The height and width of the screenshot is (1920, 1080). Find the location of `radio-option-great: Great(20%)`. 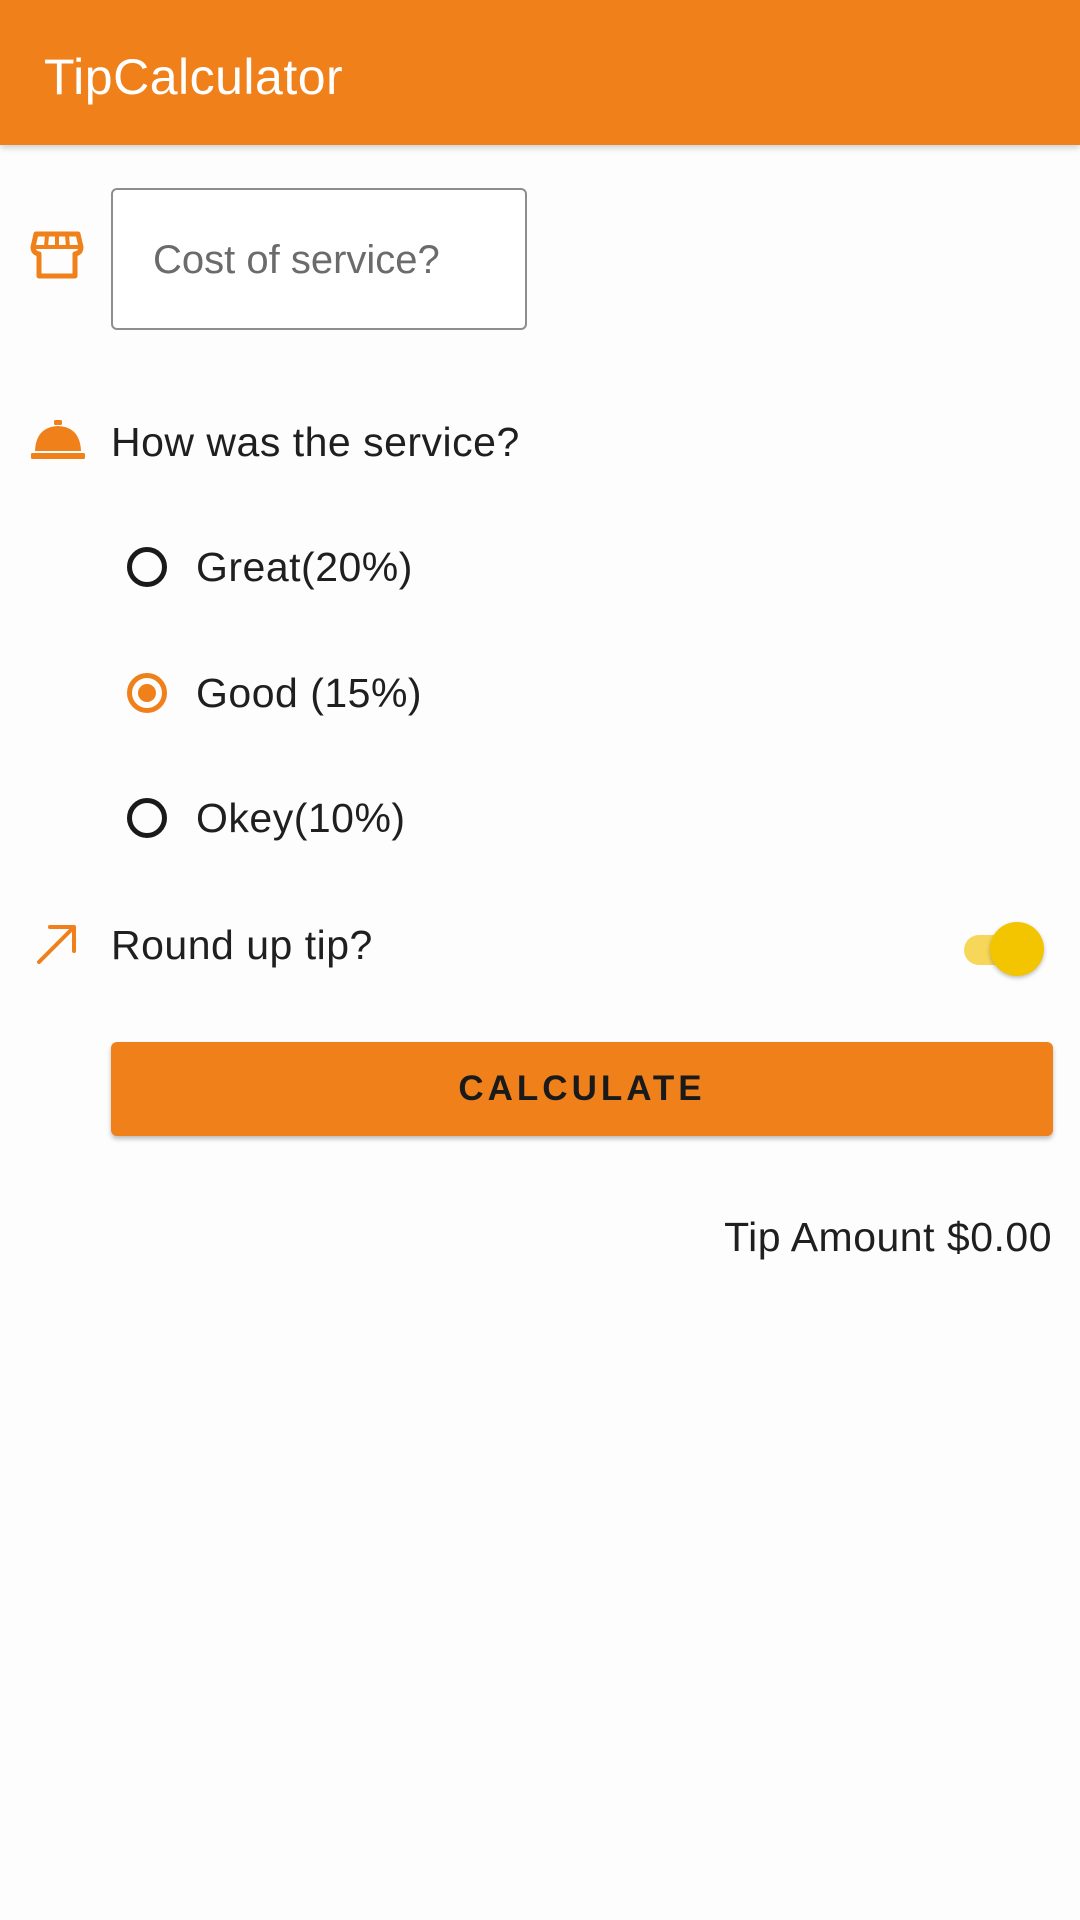

radio-option-great: Great(20%) is located at coordinates (334, 570).